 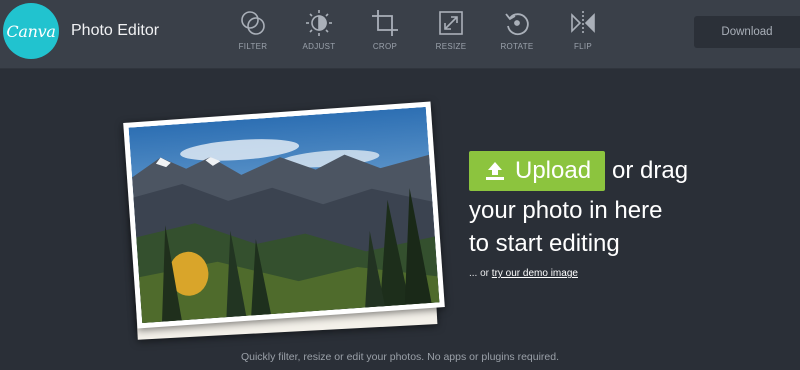 I want to click on crop-icon, so click(x=385, y=23).